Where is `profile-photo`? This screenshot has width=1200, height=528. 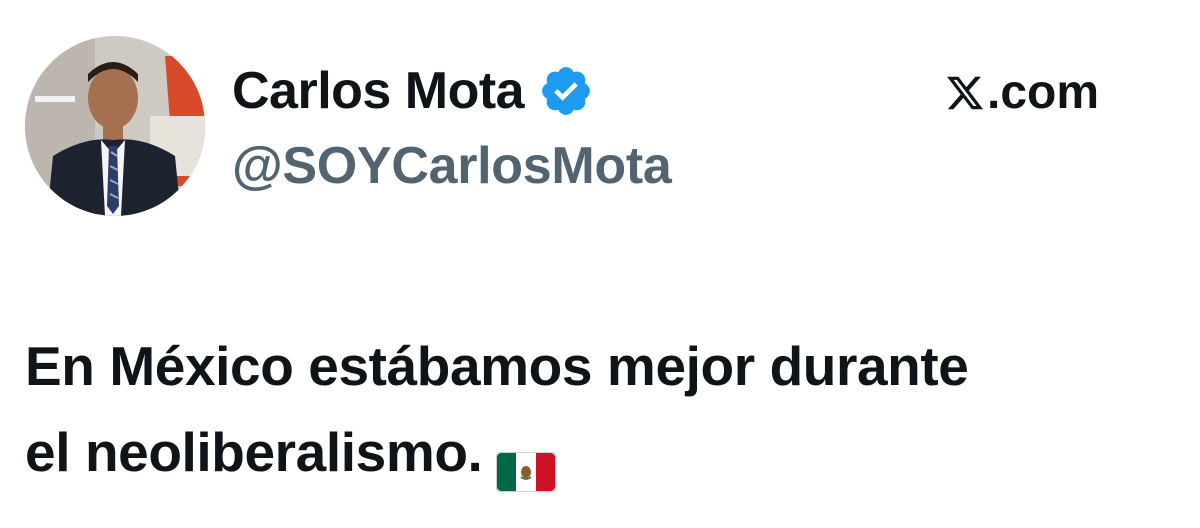 profile-photo is located at coordinates (115, 126).